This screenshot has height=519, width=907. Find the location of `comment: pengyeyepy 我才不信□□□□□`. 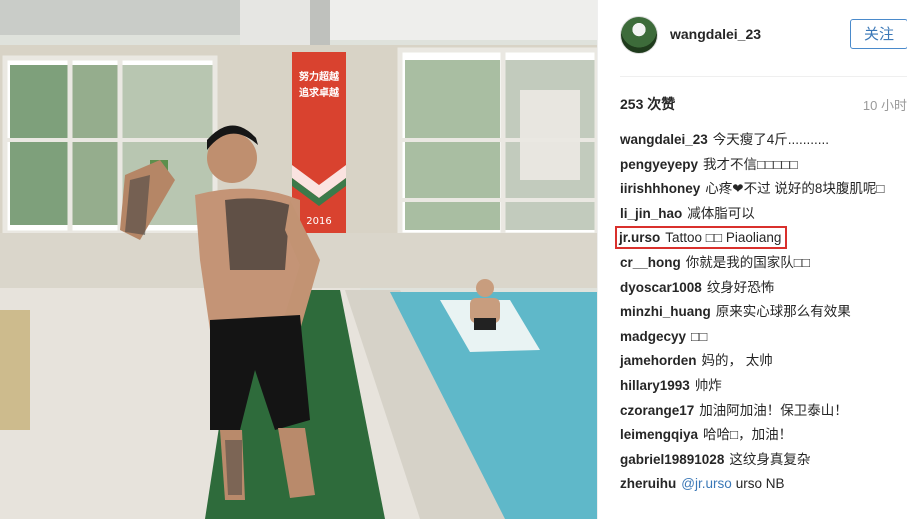

comment: pengyeyepy 我才不信□□□□□ is located at coordinates (763, 164).